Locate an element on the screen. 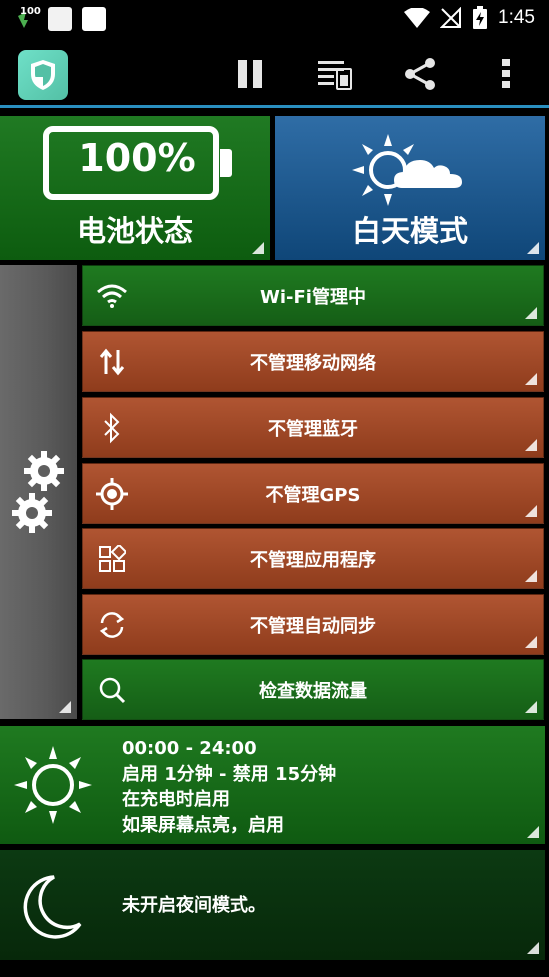 This screenshot has width=549, height=977. row-bluetooth-label: 不管理蓝牙 is located at coordinates (313, 429).